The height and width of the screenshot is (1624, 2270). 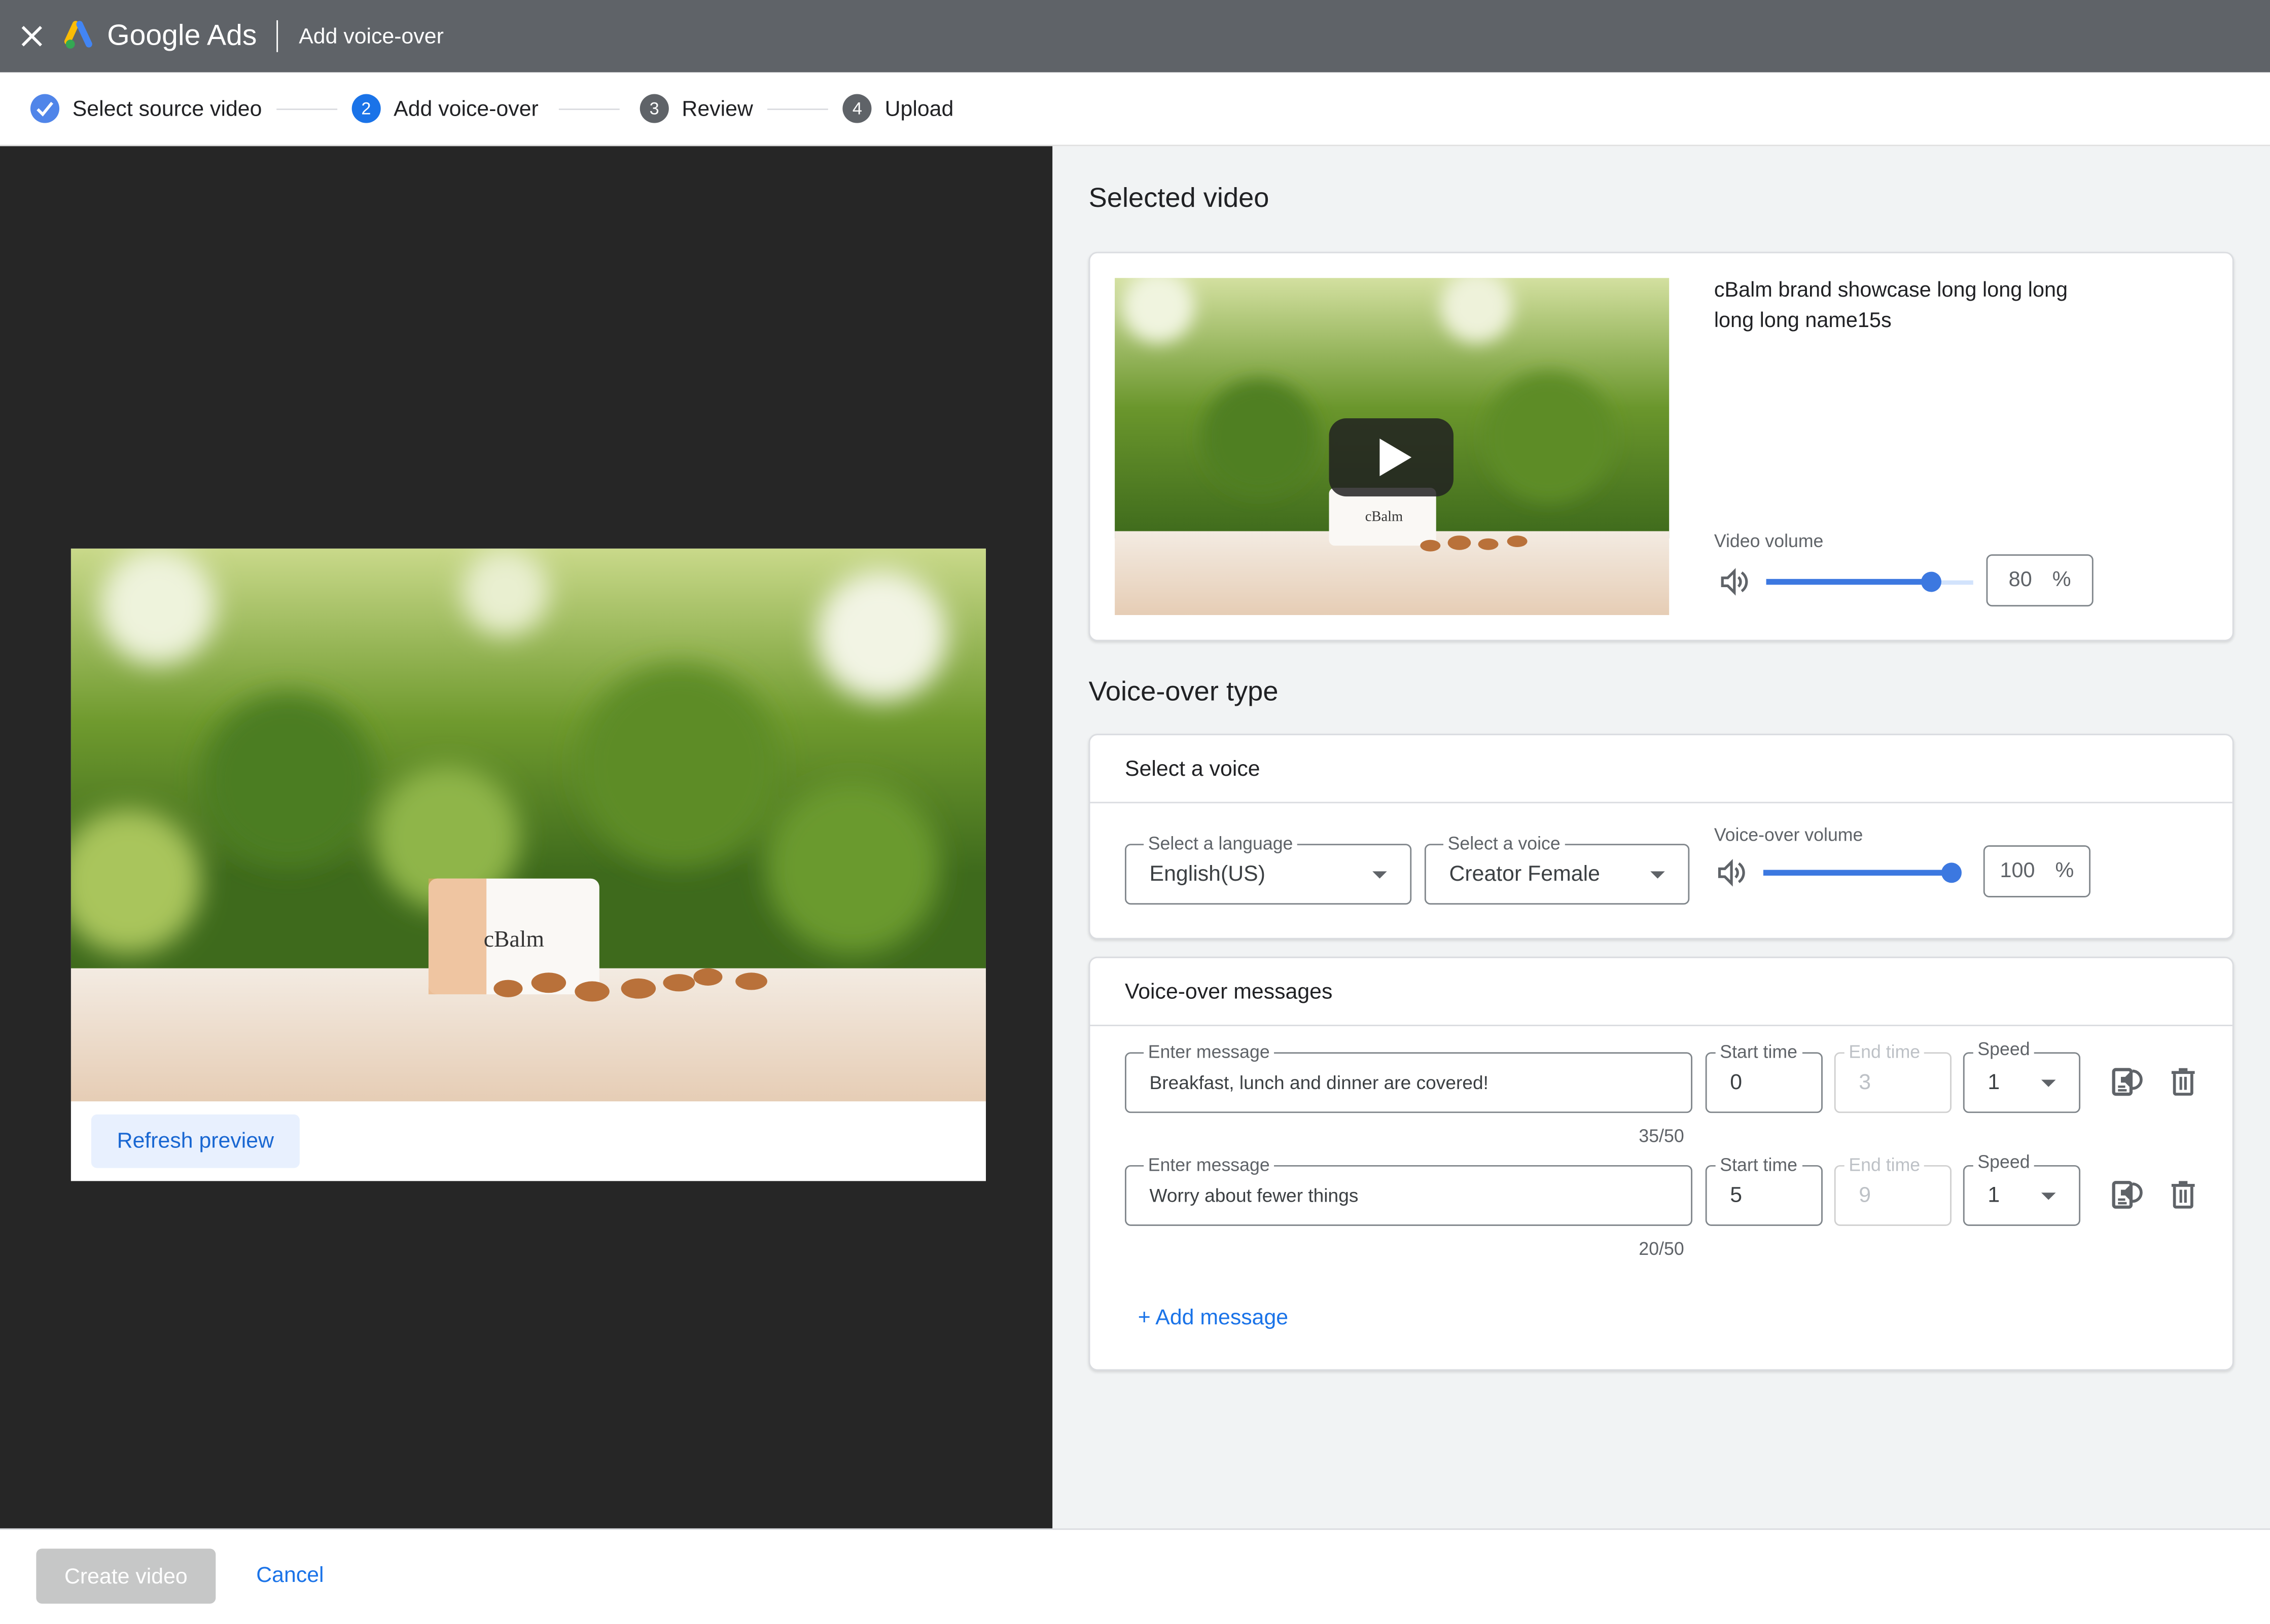 I want to click on step-label: Add voice-over, so click(x=466, y=109).